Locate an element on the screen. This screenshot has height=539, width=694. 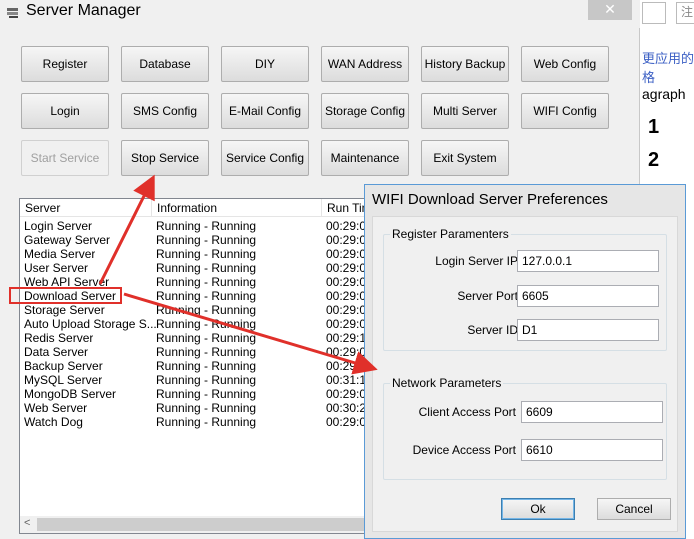
server-row: Login Server Running - Running 00:29:0 is located at coordinates (194, 226).